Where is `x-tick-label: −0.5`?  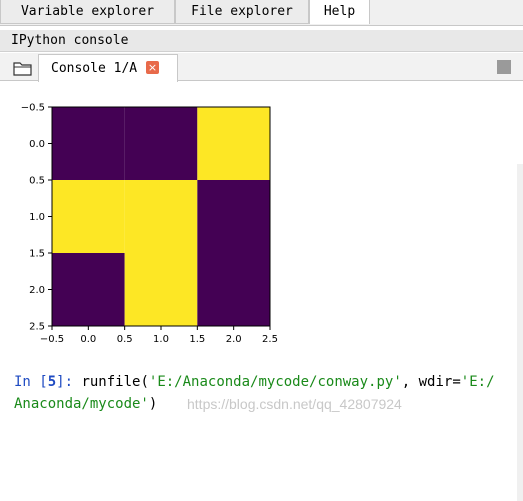
x-tick-label: −0.5 is located at coordinates (52, 339).